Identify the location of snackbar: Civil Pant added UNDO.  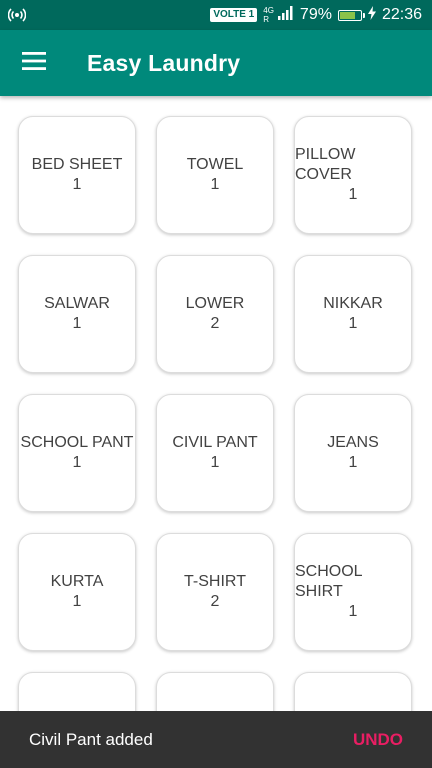
(216, 739).